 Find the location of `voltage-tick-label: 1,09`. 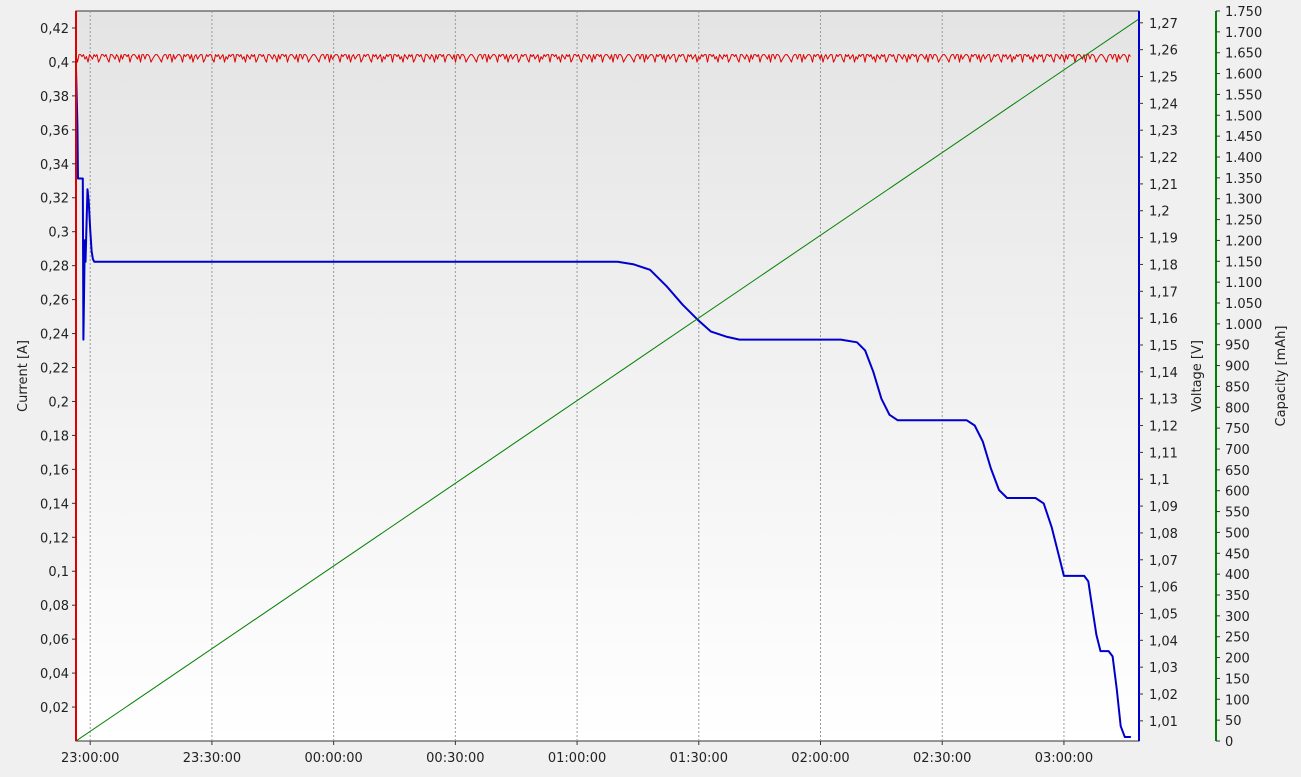

voltage-tick-label: 1,09 is located at coordinates (1163, 507).